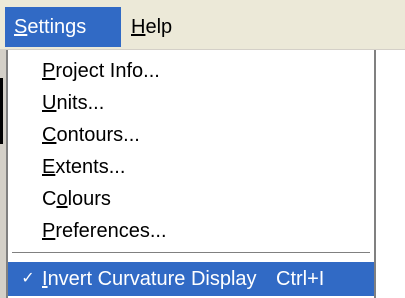 The width and height of the screenshot is (405, 298). What do you see at coordinates (191, 199) in the screenshot?
I see `menu-item-colours: Colours` at bounding box center [191, 199].